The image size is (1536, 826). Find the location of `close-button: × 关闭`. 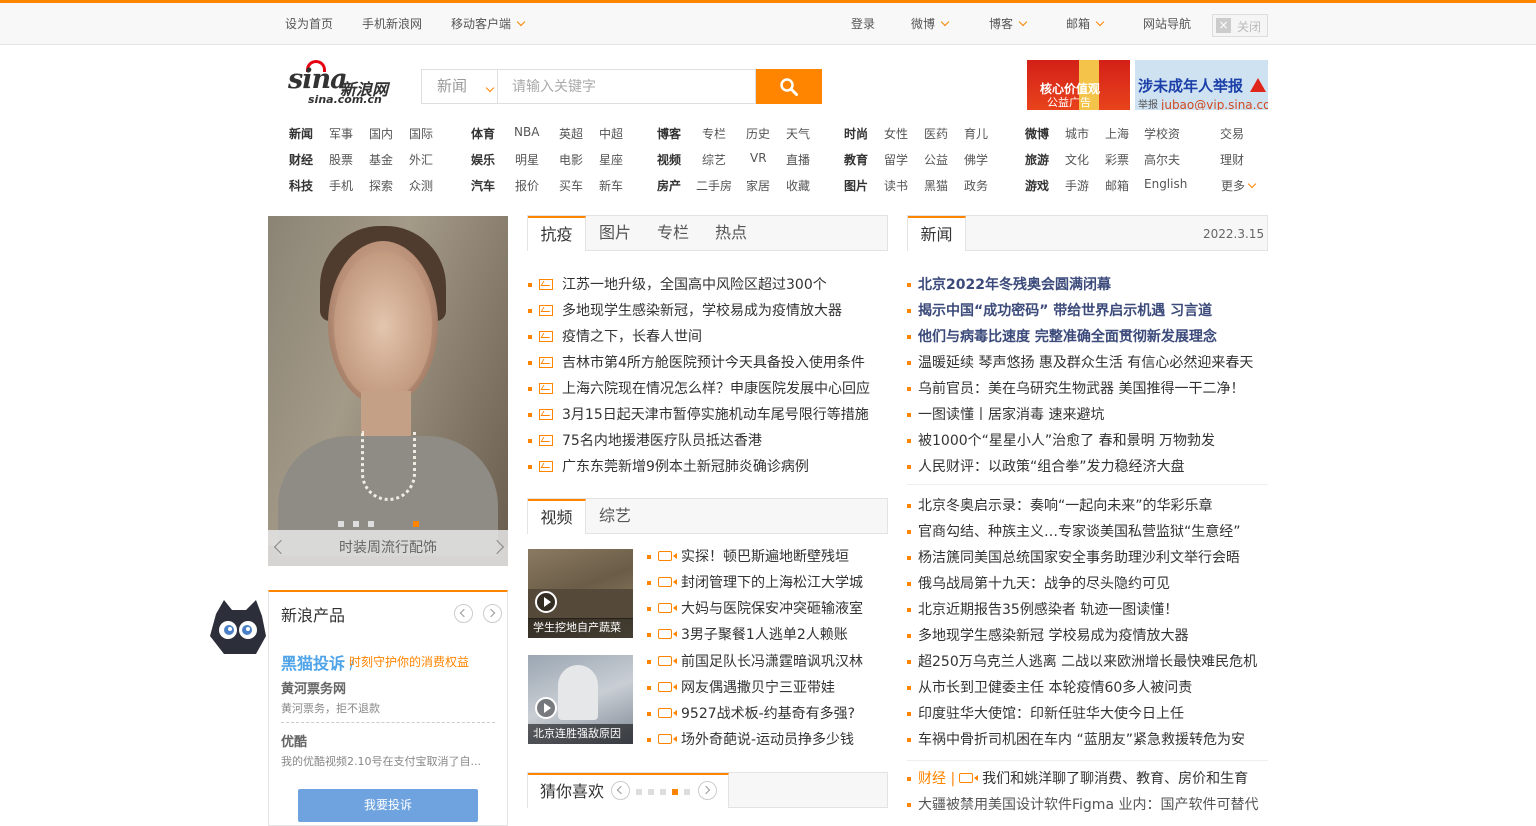

close-button: × 关闭 is located at coordinates (1240, 25).